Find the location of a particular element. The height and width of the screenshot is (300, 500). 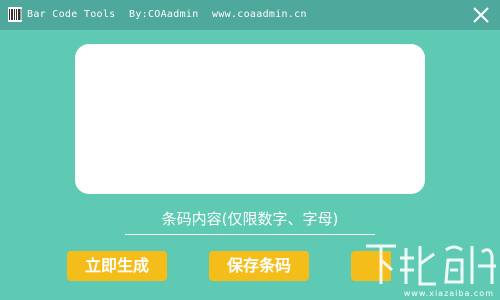

save-barcode-button: 保存条码 is located at coordinates (259, 266).